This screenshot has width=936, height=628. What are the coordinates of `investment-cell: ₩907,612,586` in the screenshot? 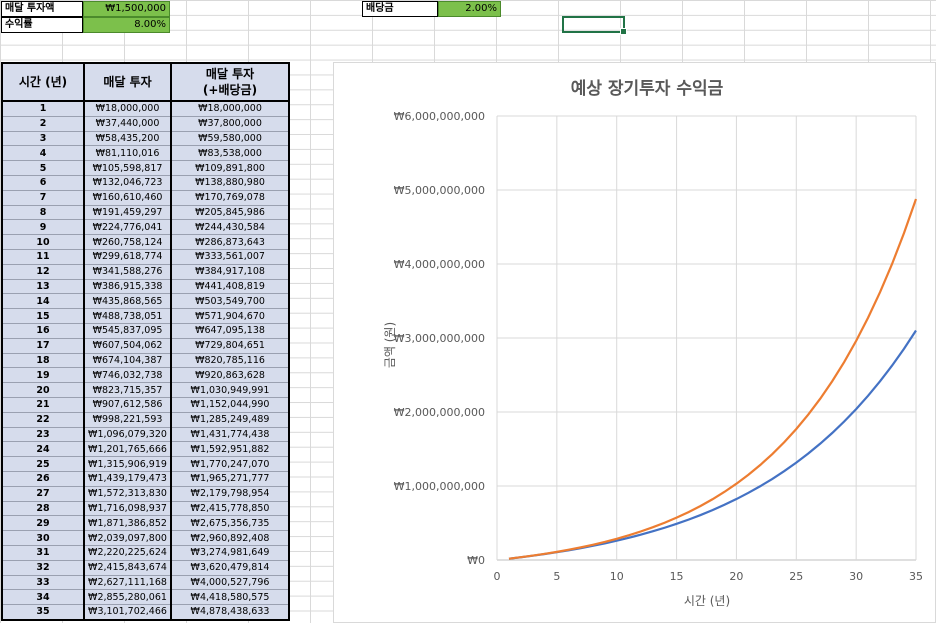 It's located at (127, 405).